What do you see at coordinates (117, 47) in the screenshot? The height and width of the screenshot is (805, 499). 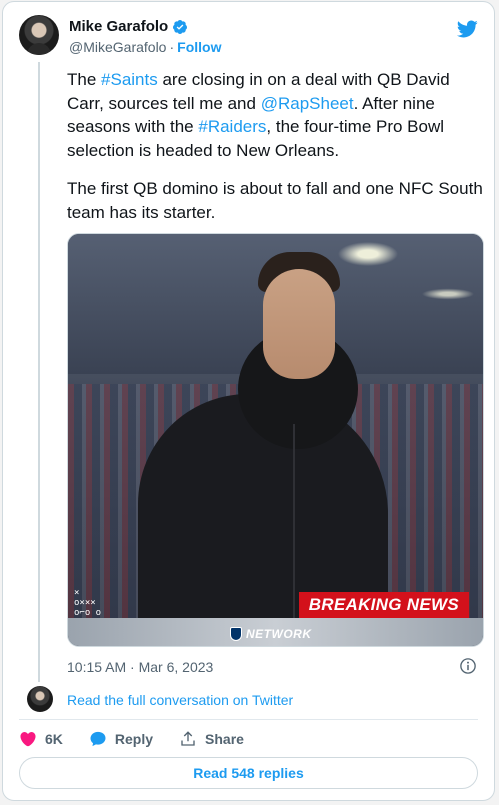 I see `author-handle: @MikeGarafolo` at bounding box center [117, 47].